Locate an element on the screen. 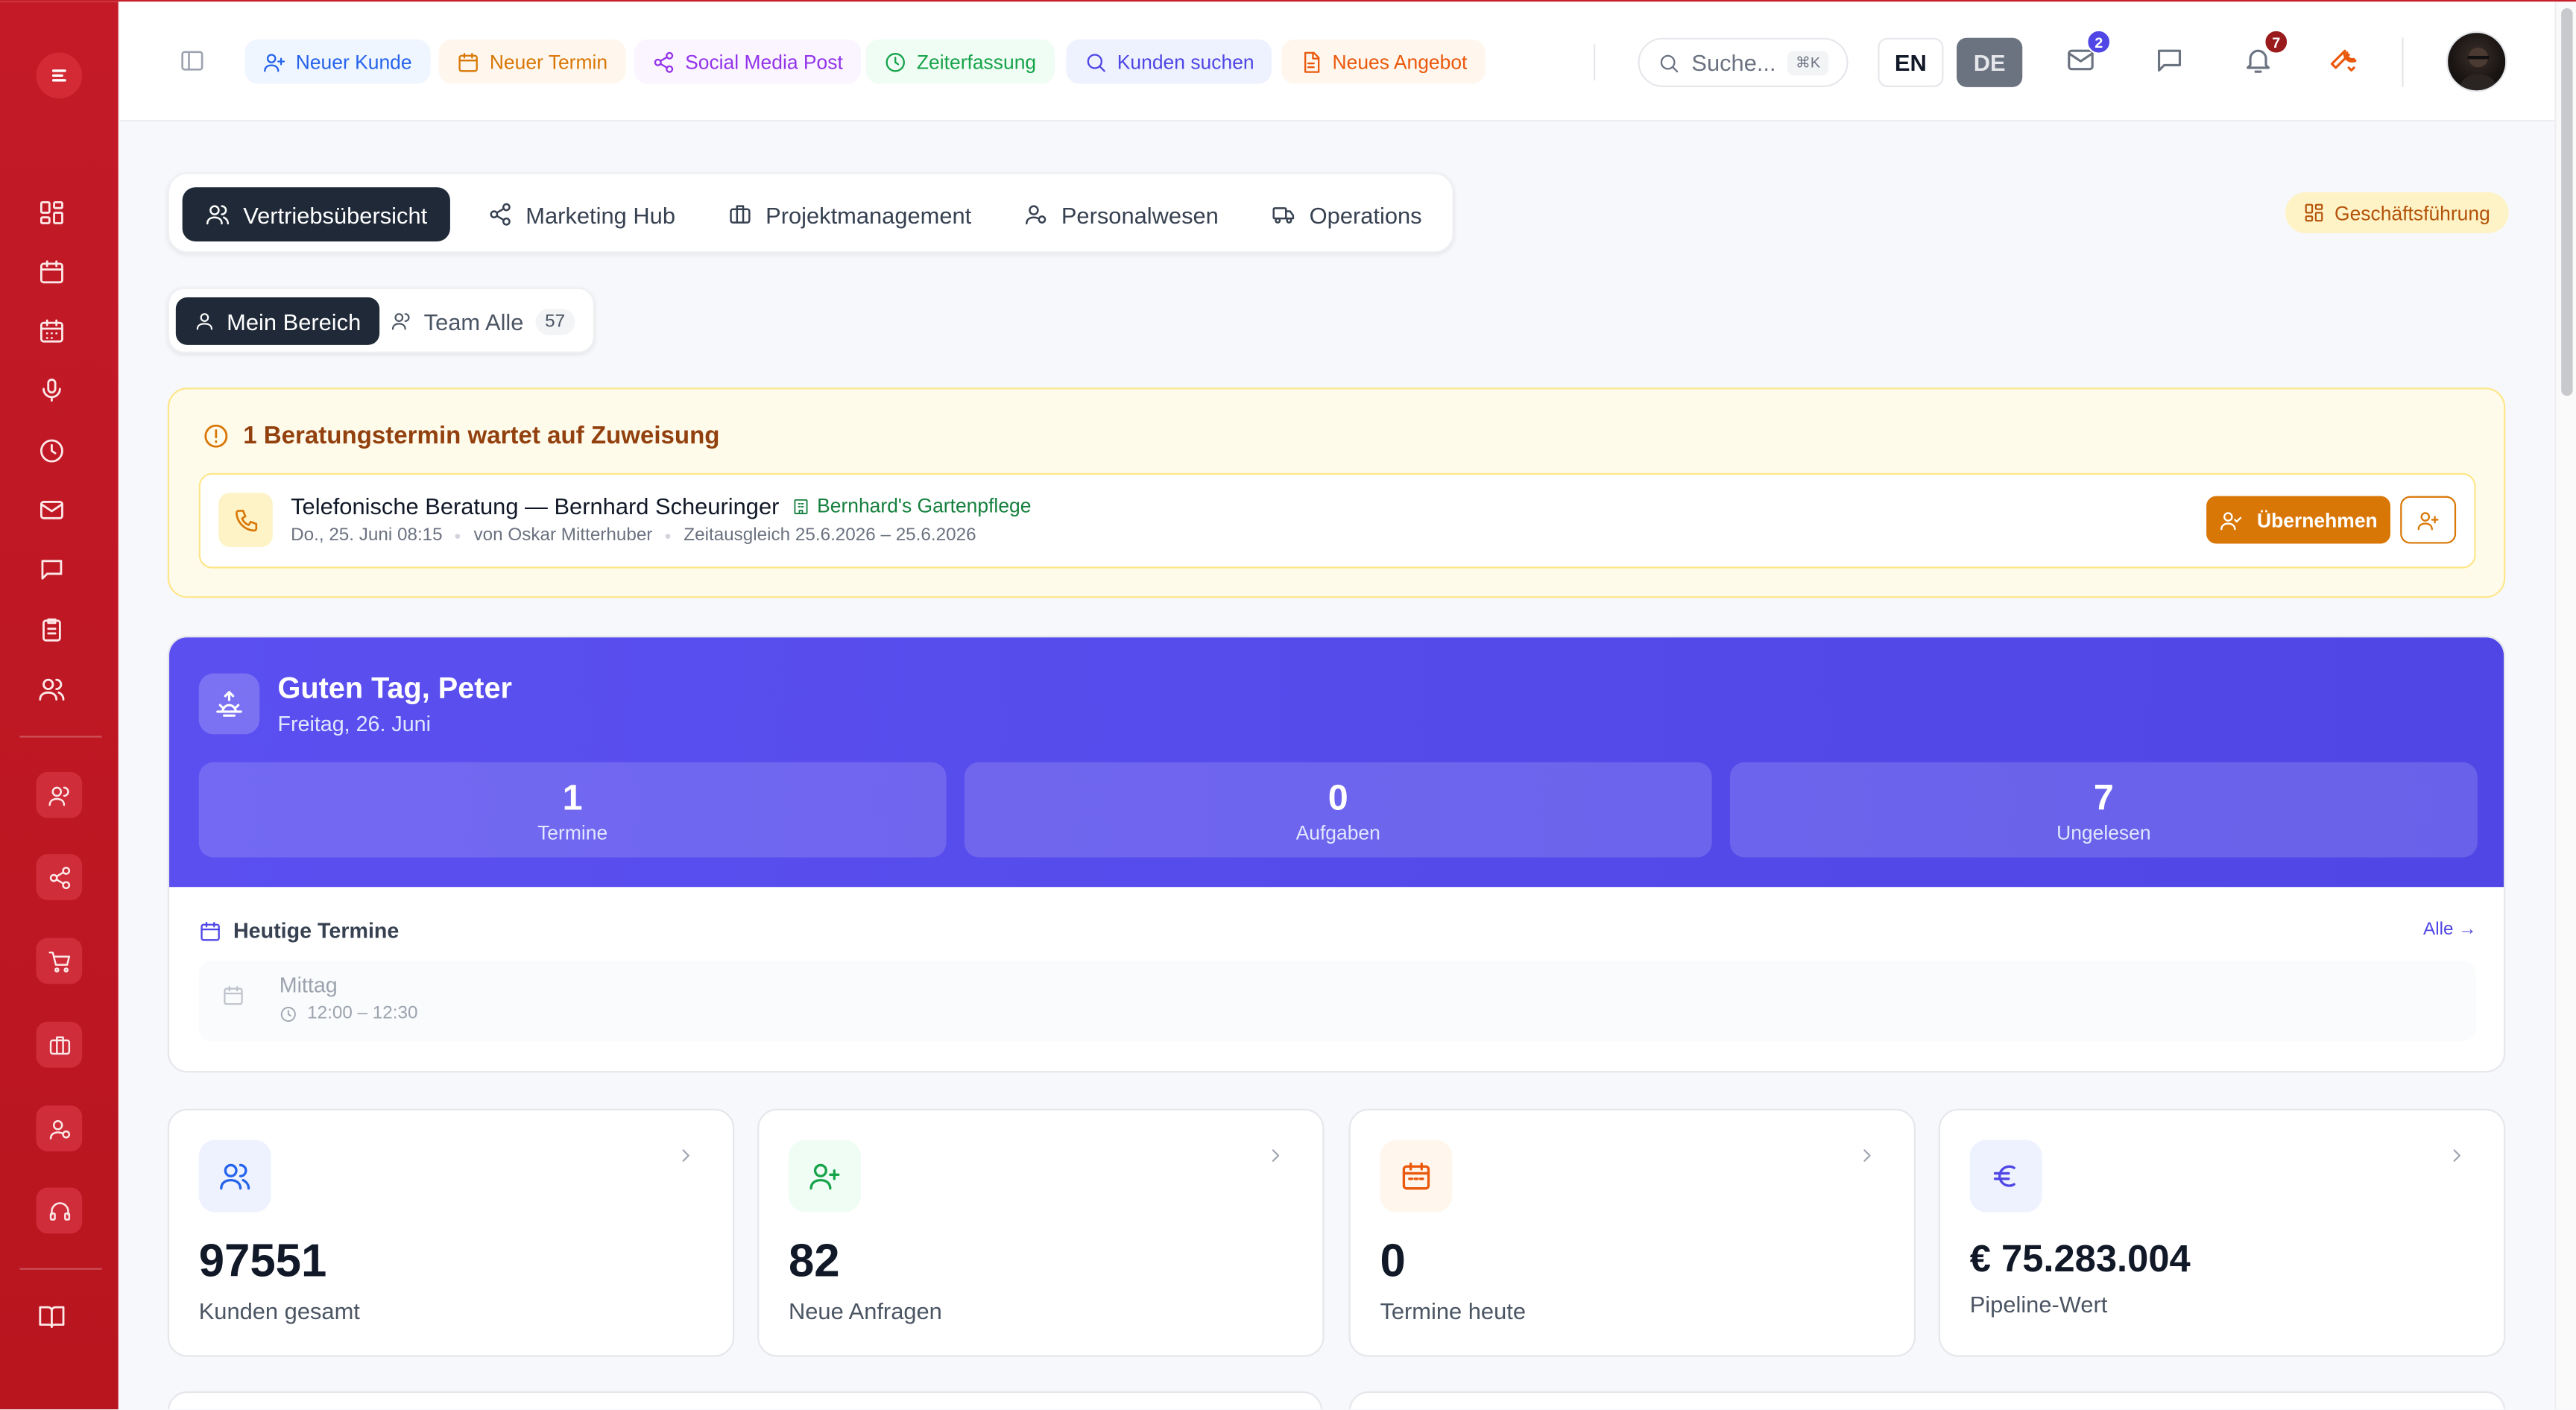 This screenshot has height=1410, width=2576. language-en-button: EN is located at coordinates (1911, 62).